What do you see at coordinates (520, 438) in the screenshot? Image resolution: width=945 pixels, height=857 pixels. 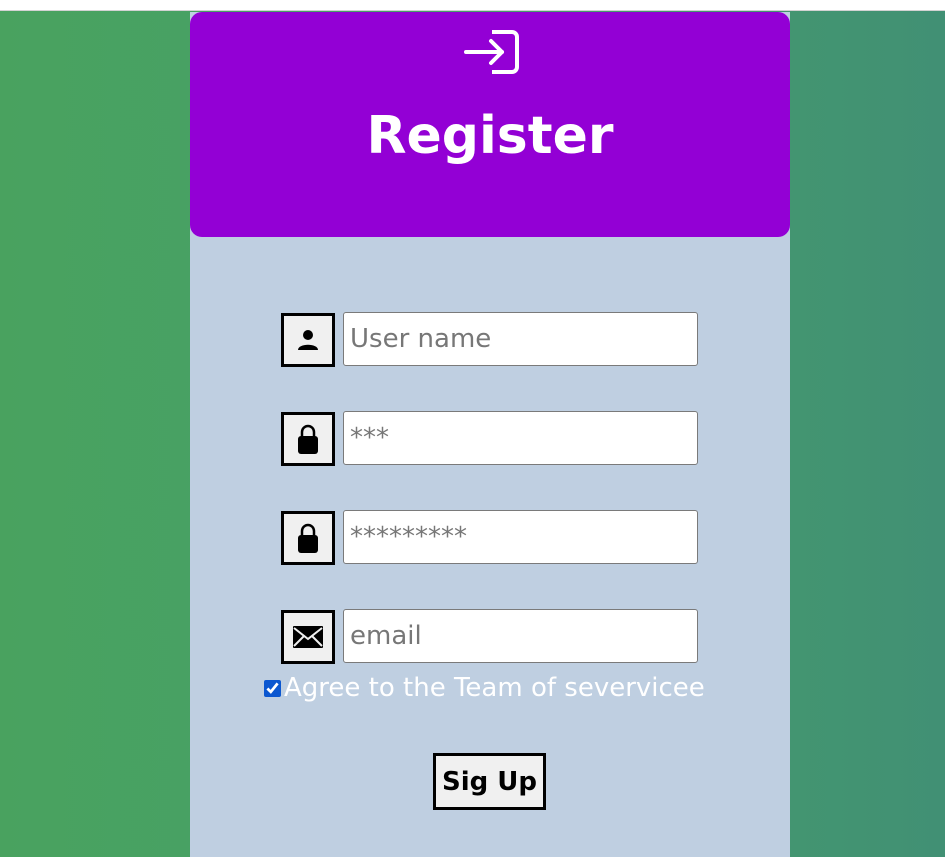 I see `password-field` at bounding box center [520, 438].